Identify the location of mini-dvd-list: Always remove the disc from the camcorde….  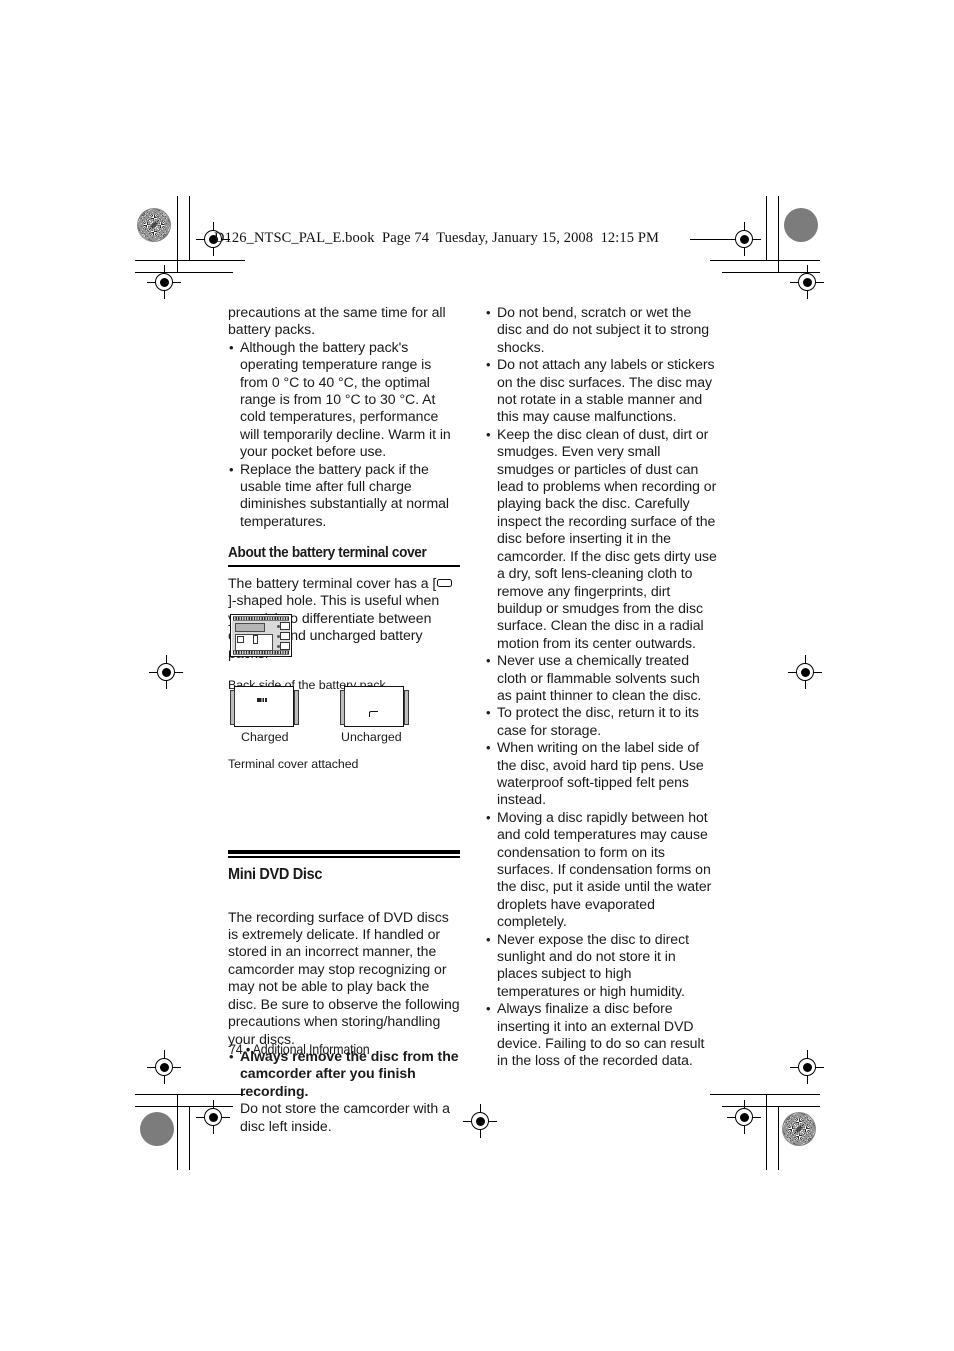
(344, 1091).